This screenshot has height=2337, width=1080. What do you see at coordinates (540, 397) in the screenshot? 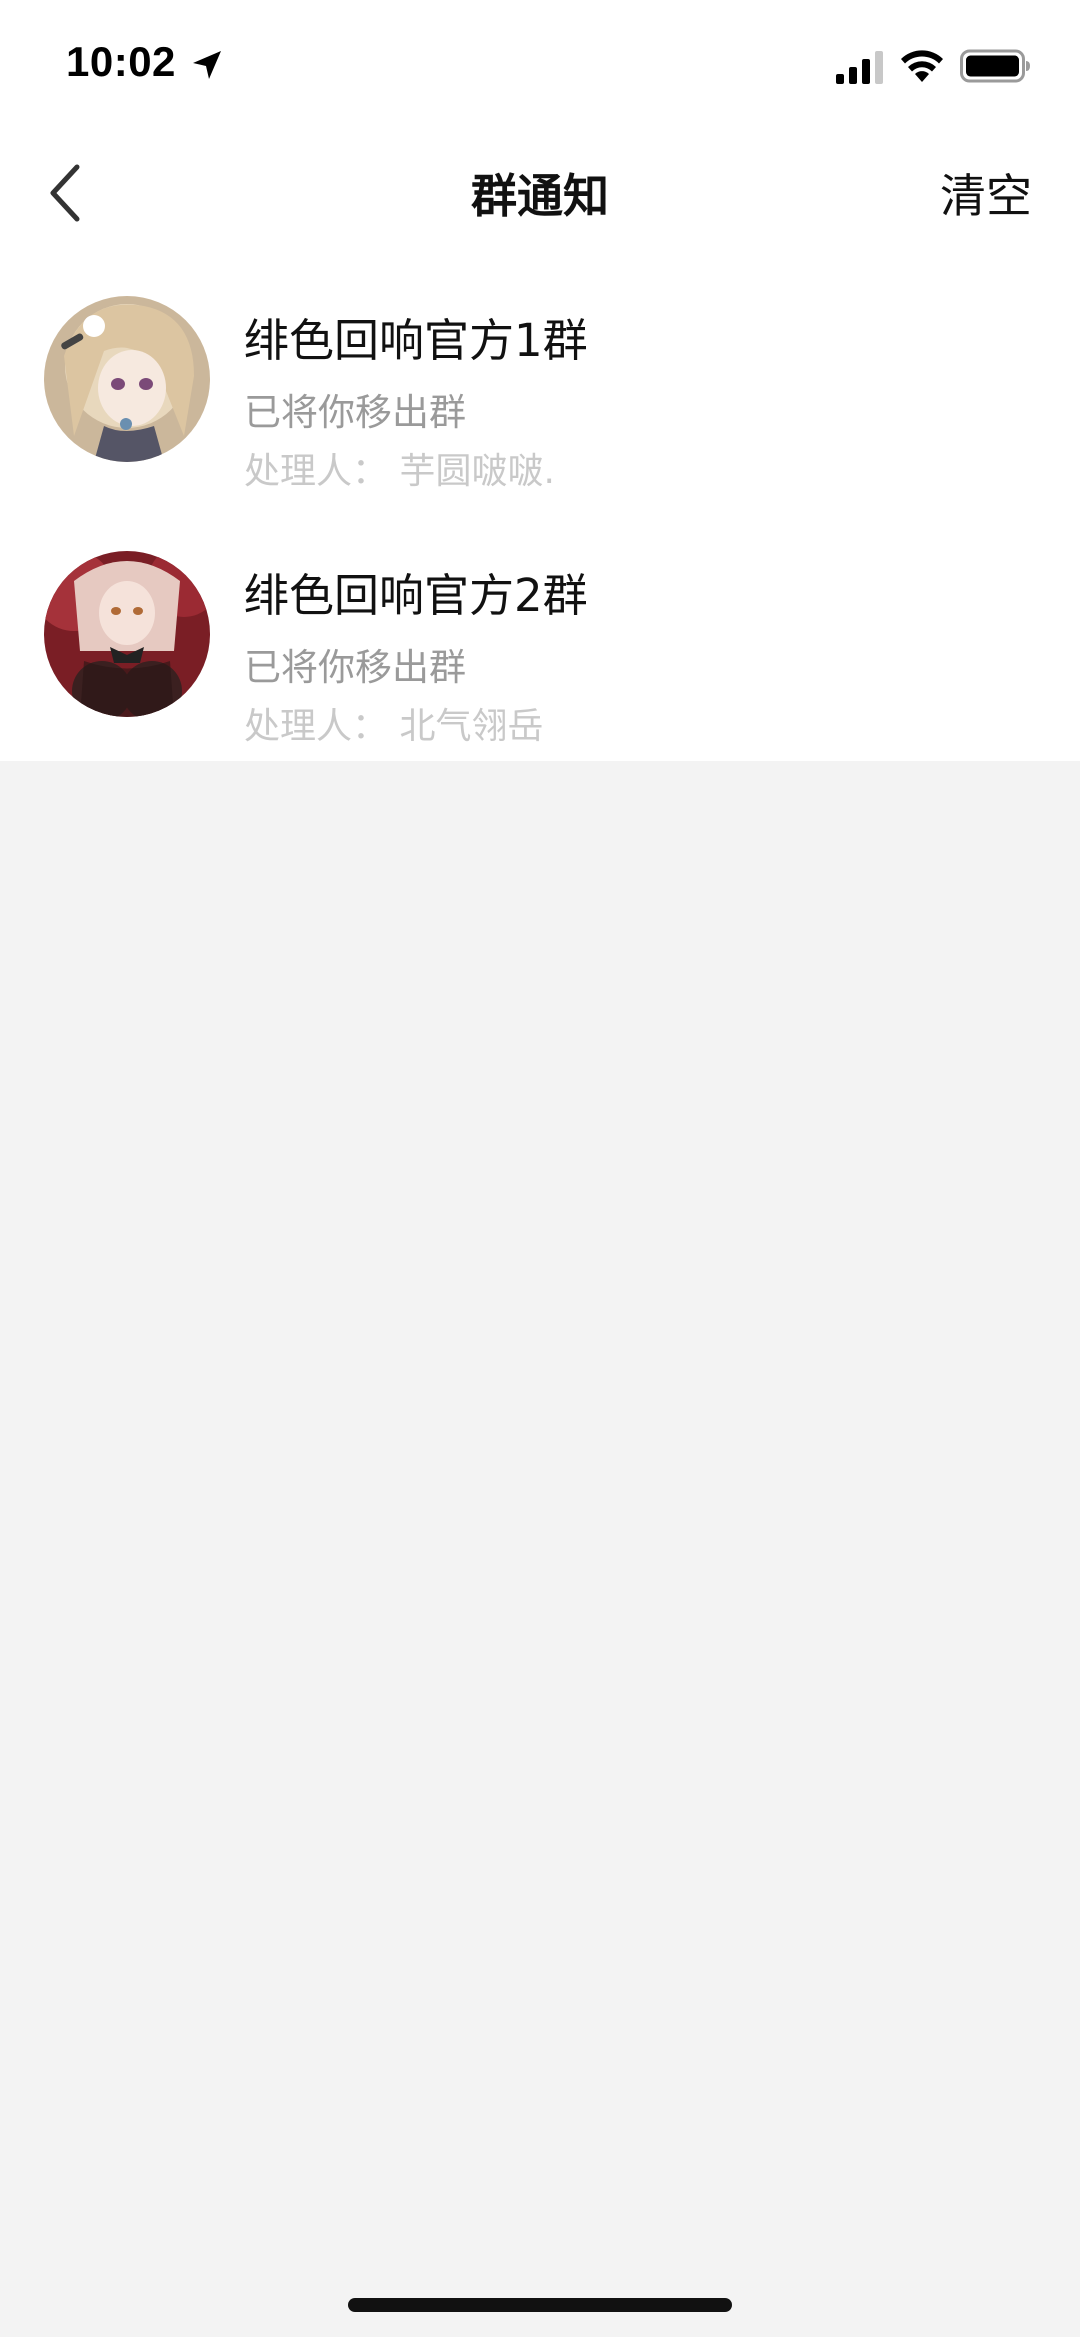
I see `list-item: 绯色回响官方1群 已将你移出群 处理人： 芋圆啵啵.` at bounding box center [540, 397].